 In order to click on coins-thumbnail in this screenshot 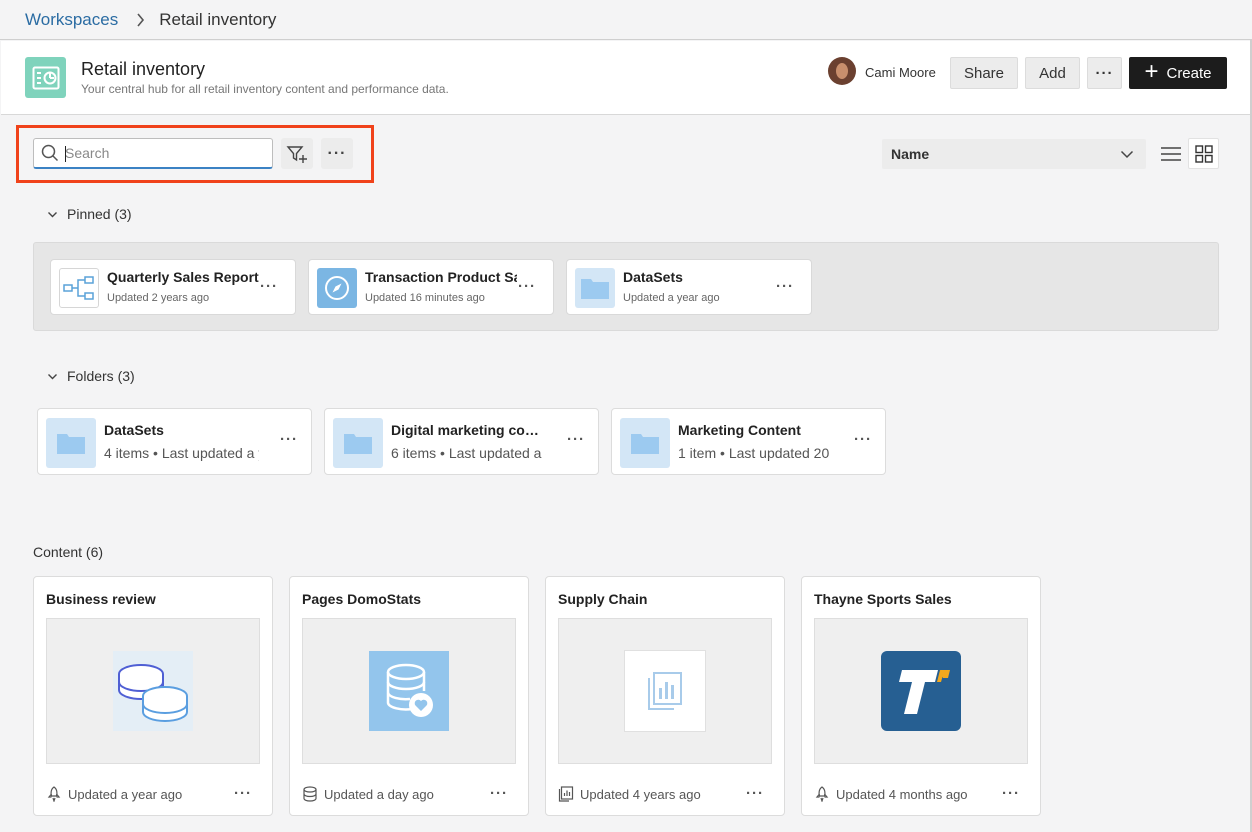, I will do `click(153, 691)`.